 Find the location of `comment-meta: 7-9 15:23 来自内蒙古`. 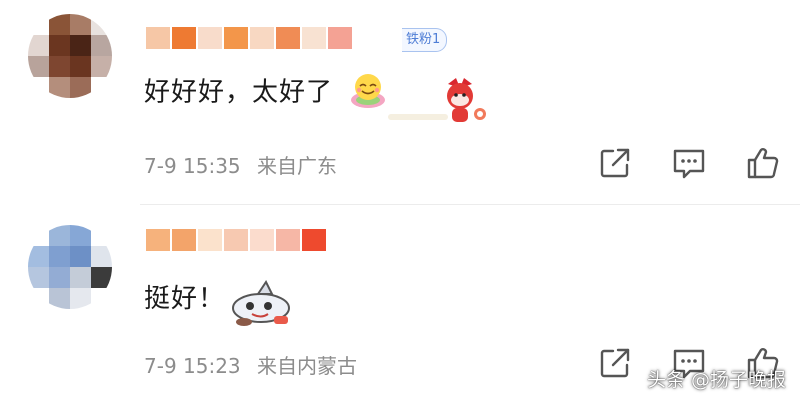

comment-meta: 7-9 15:23 来自内蒙古 is located at coordinates (255, 364).